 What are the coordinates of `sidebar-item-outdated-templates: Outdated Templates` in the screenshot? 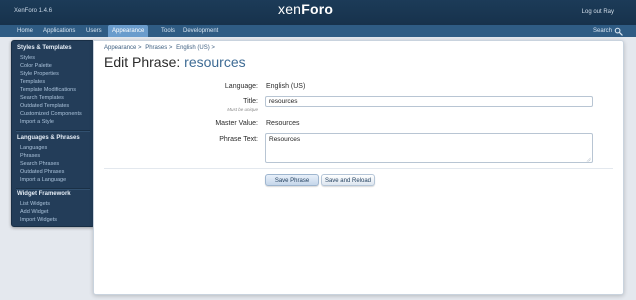 It's located at (44, 106).